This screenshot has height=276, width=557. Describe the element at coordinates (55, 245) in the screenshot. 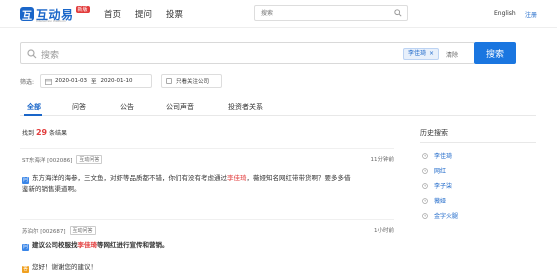

I see `question-part: 建议公司校服找` at that location.